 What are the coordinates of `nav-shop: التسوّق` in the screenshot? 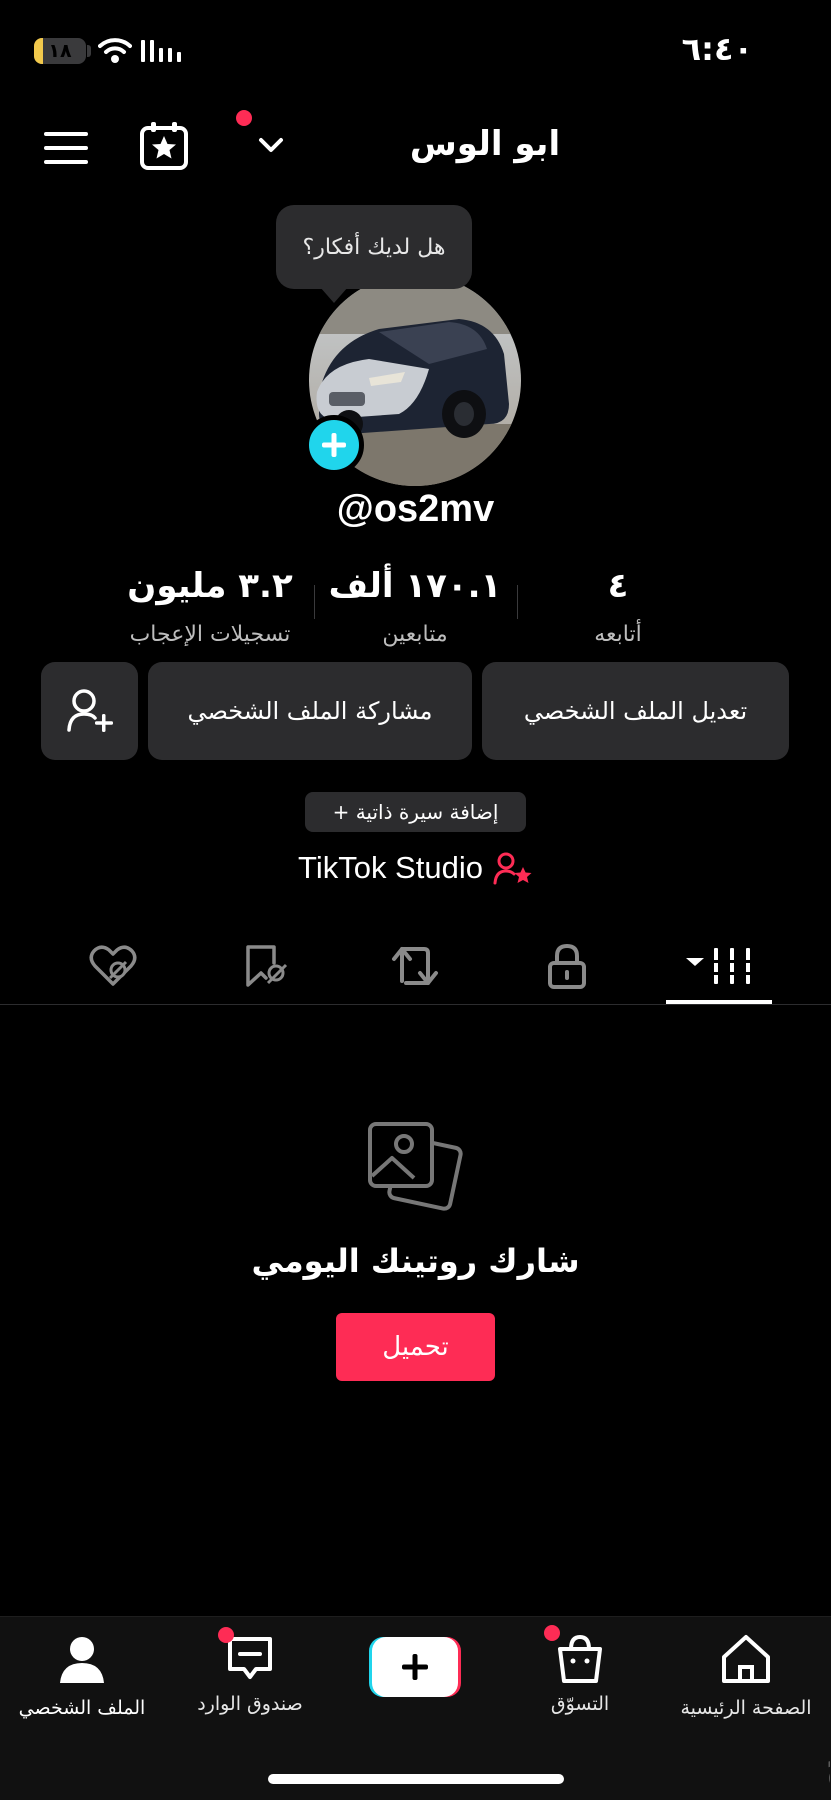 It's located at (580, 1670).